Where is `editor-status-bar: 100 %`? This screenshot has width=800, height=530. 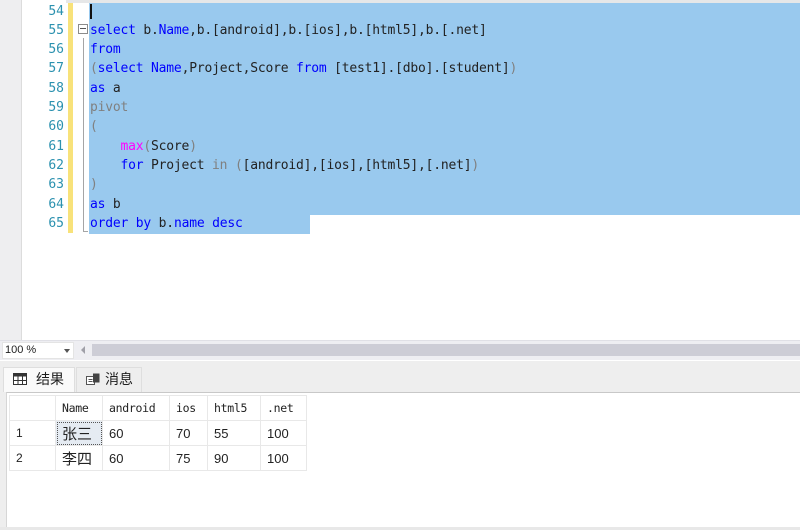
editor-status-bar: 100 % is located at coordinates (400, 350).